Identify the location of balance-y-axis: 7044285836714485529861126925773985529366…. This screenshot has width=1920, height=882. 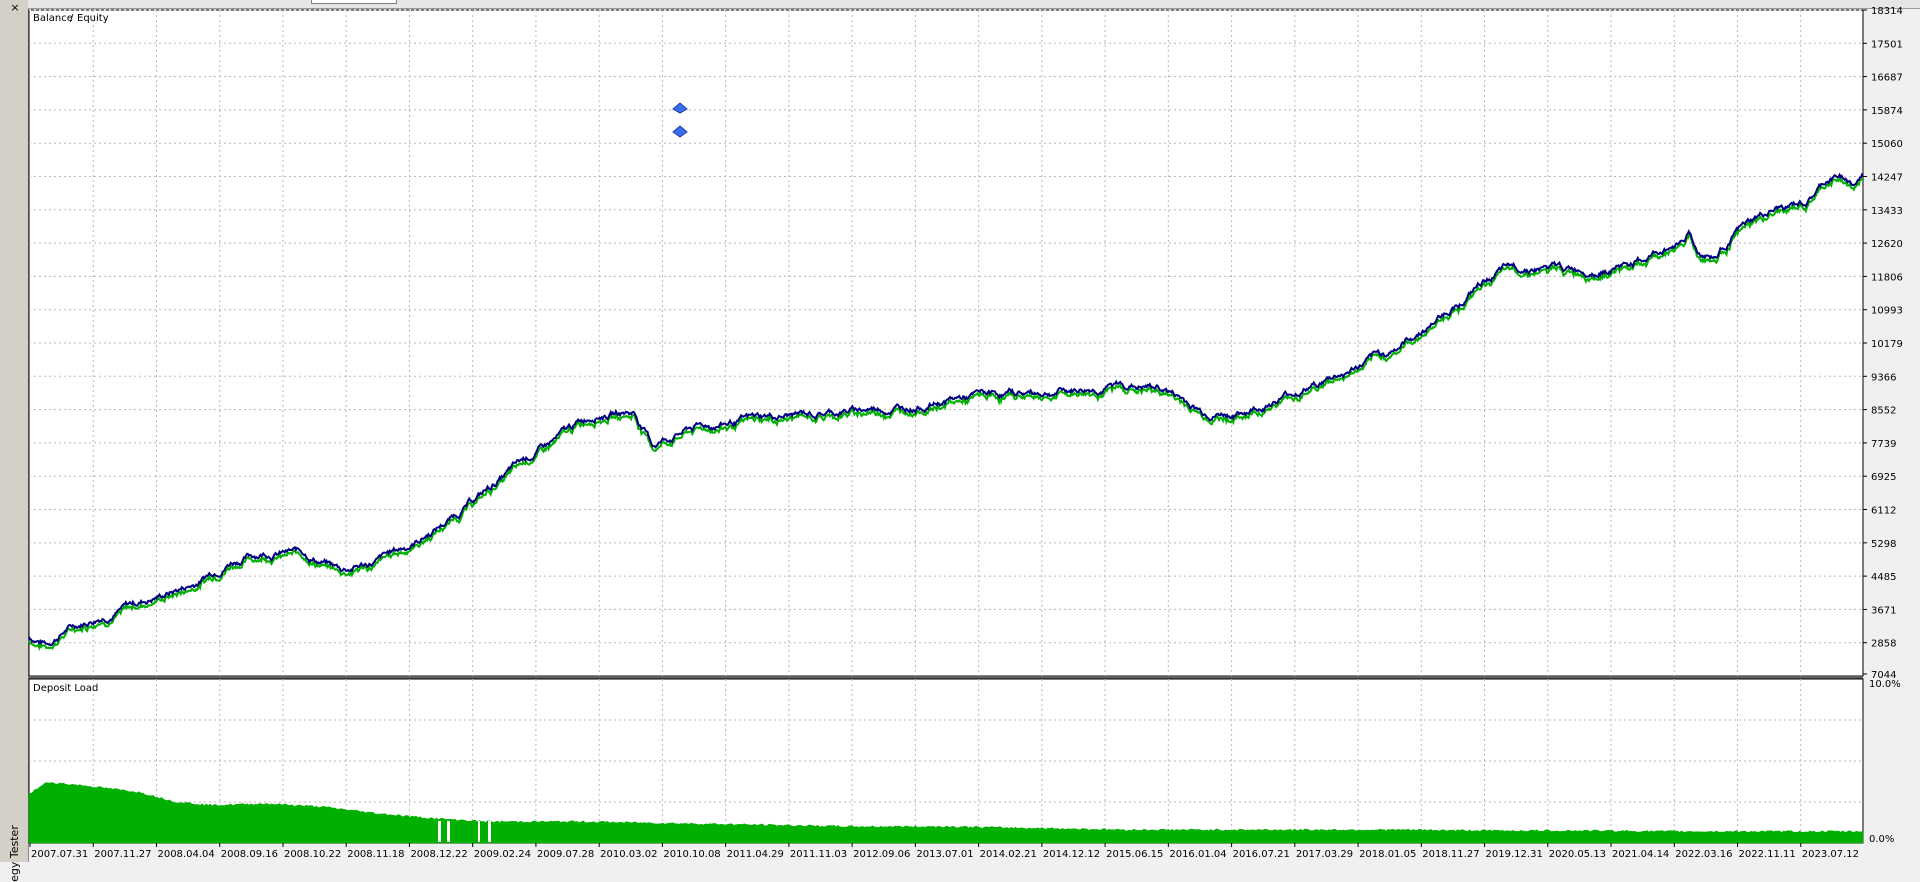
(1883, 343).